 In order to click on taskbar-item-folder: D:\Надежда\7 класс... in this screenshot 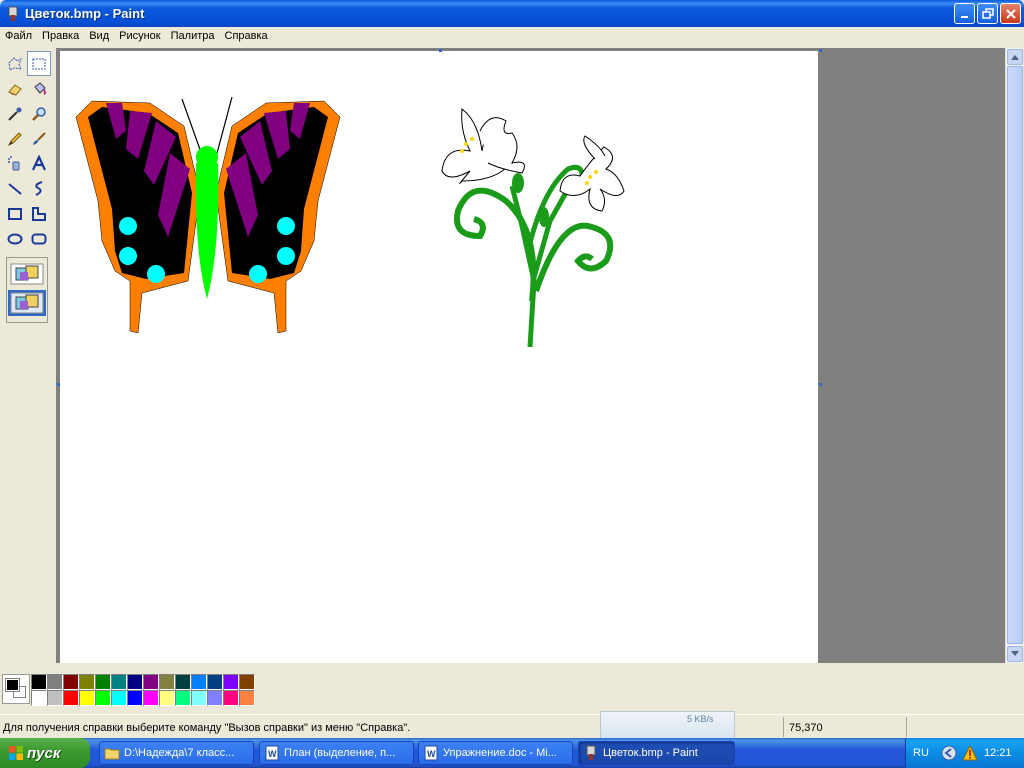, I will do `click(176, 753)`.